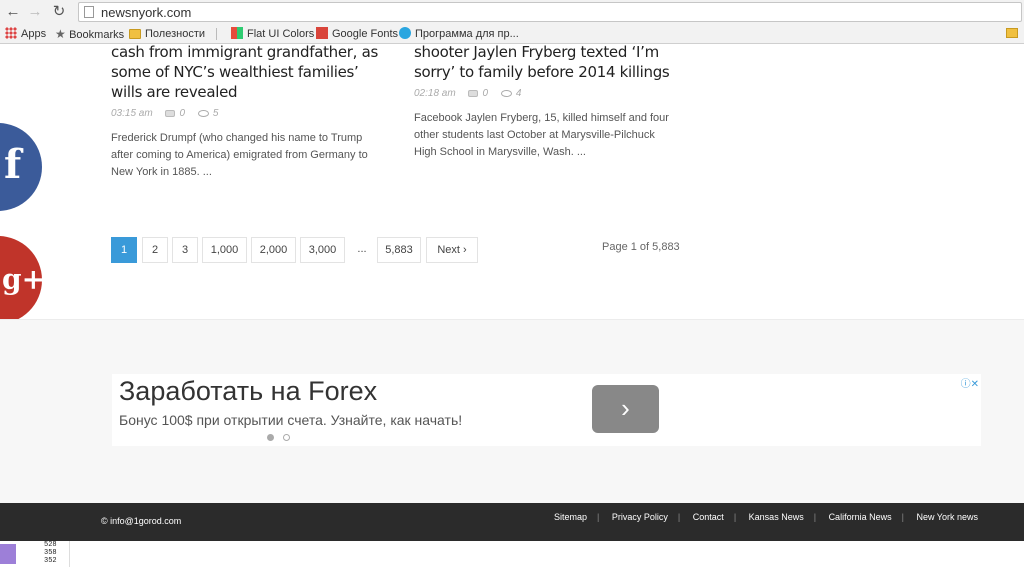 This screenshot has height=567, width=1024. I want to click on stats-widget: 528 358 352, so click(35, 554).